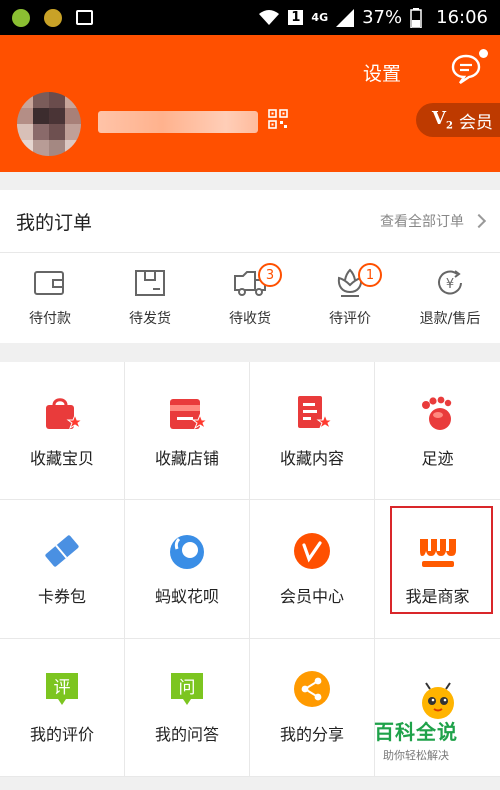 Image resolution: width=500 pixels, height=790 pixels. What do you see at coordinates (21, 17) in the screenshot?
I see `app-notification-icon` at bounding box center [21, 17].